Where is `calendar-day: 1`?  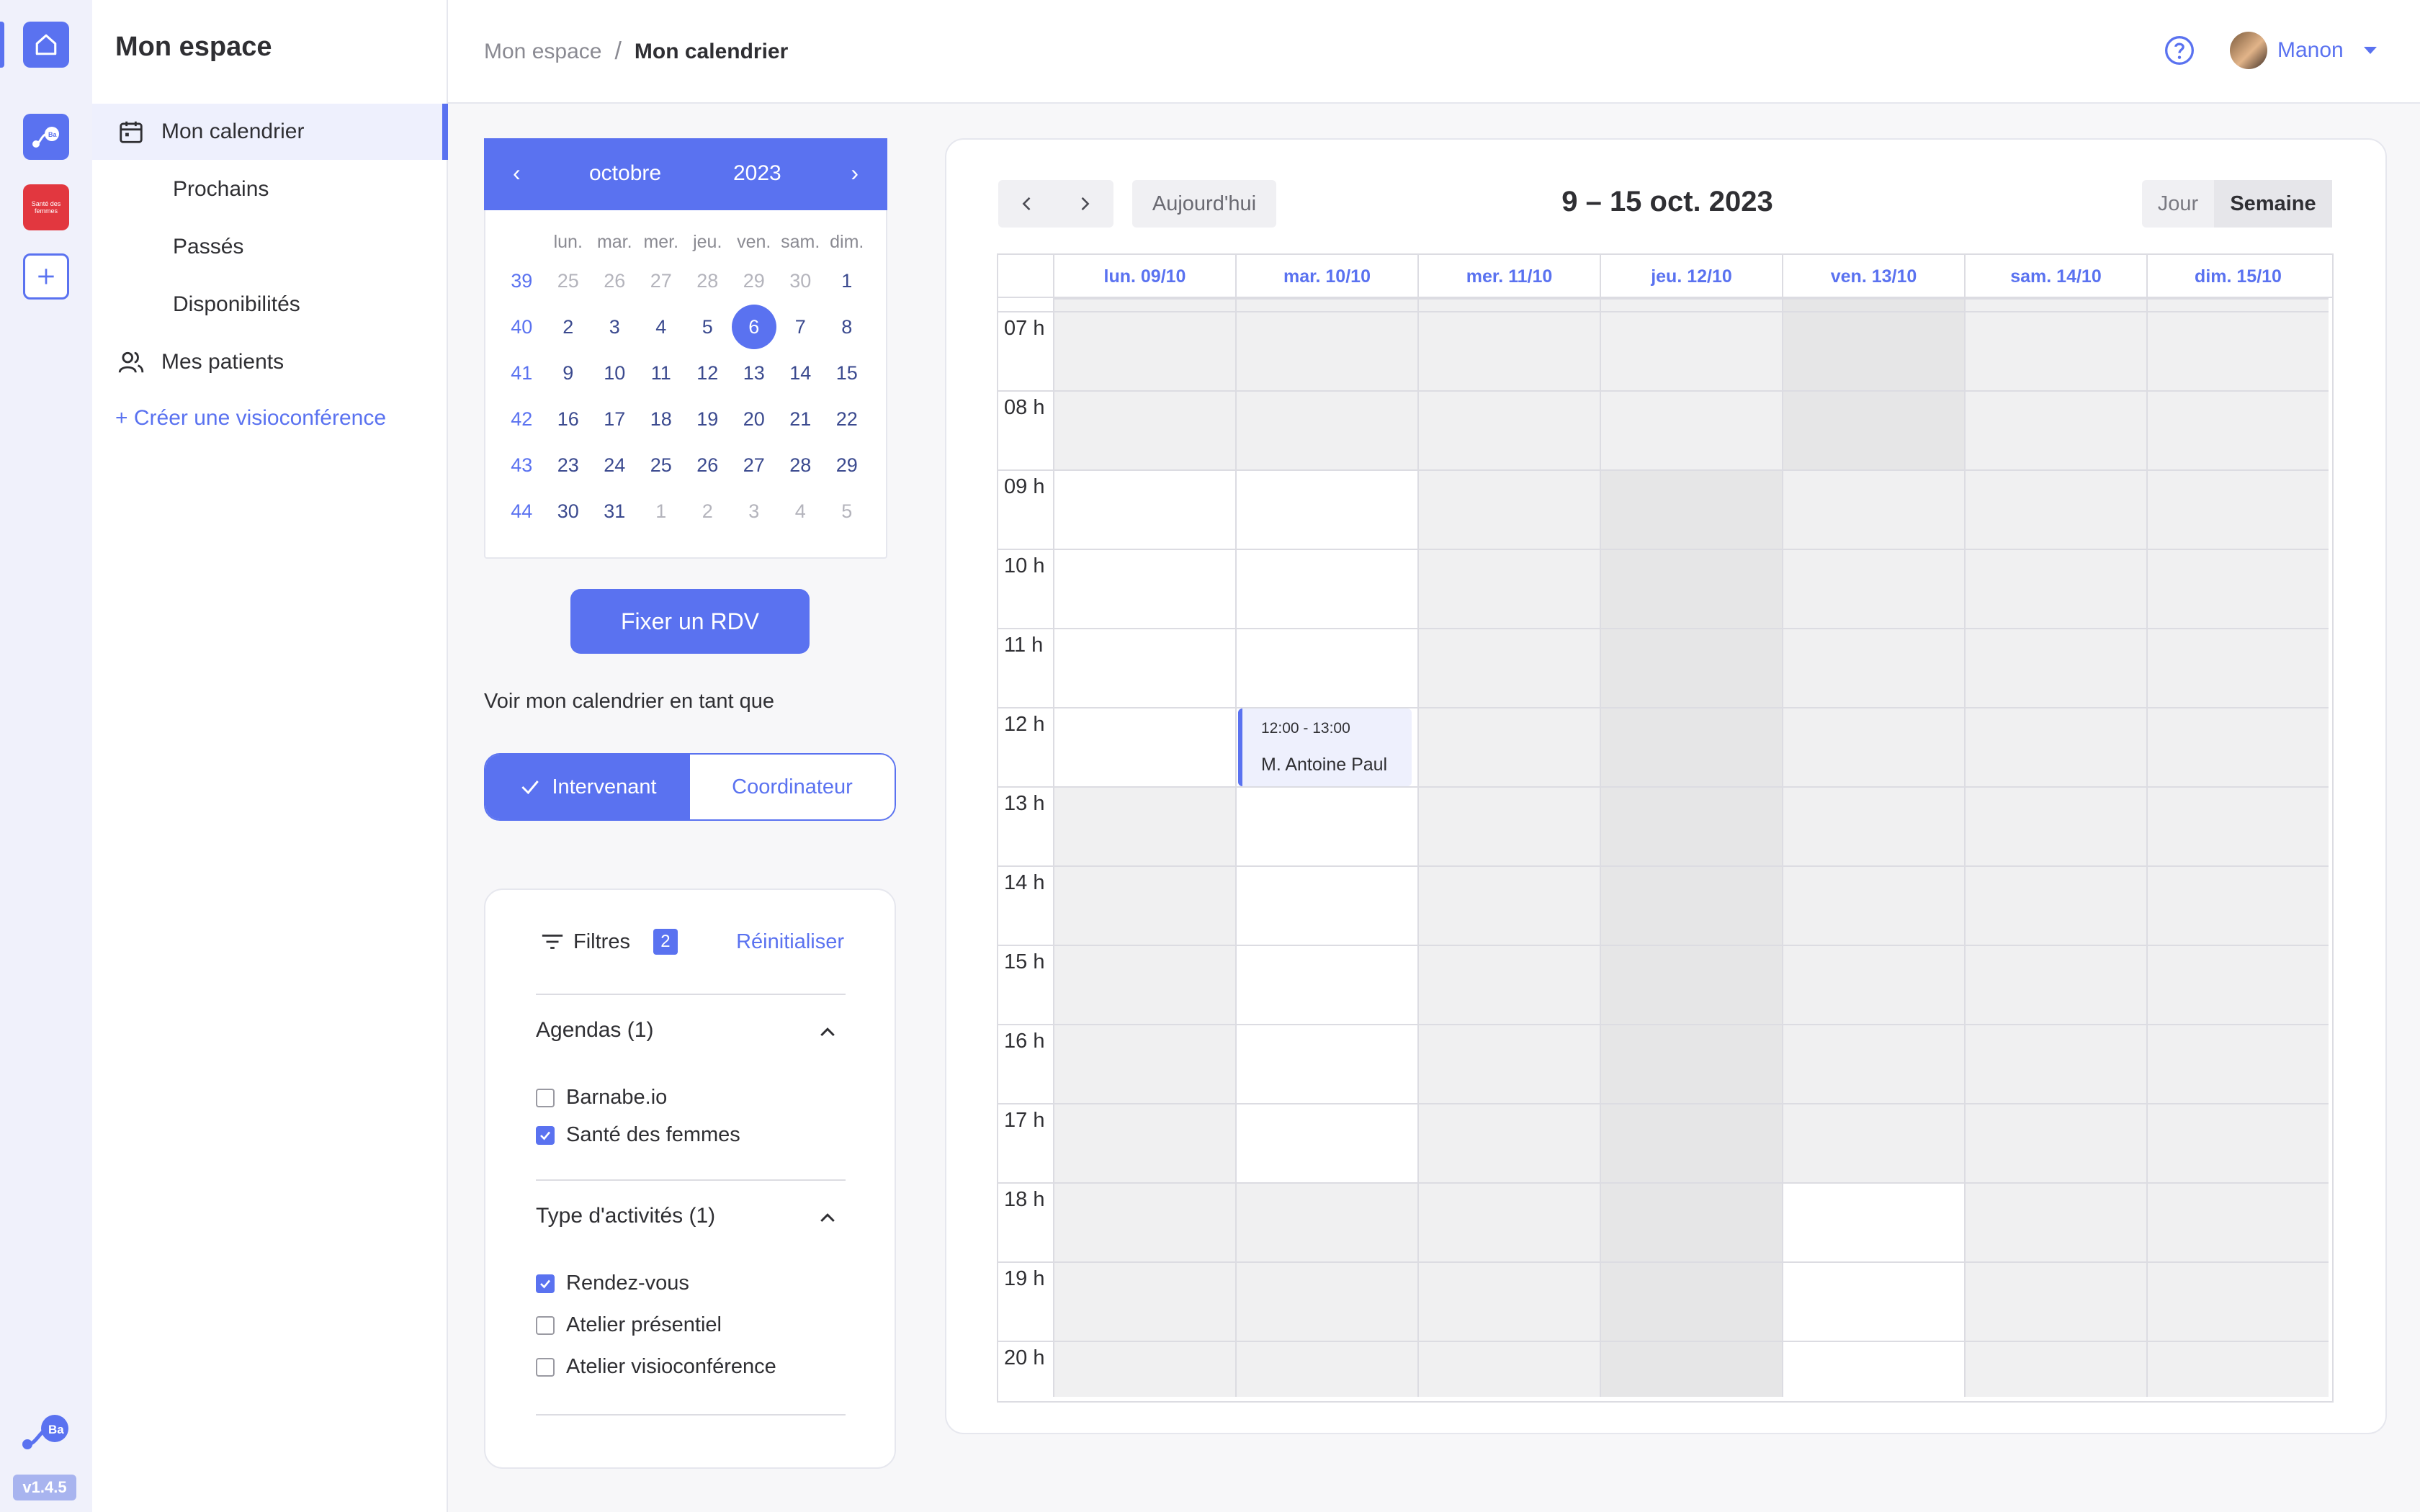 calendar-day: 1 is located at coordinates (847, 281).